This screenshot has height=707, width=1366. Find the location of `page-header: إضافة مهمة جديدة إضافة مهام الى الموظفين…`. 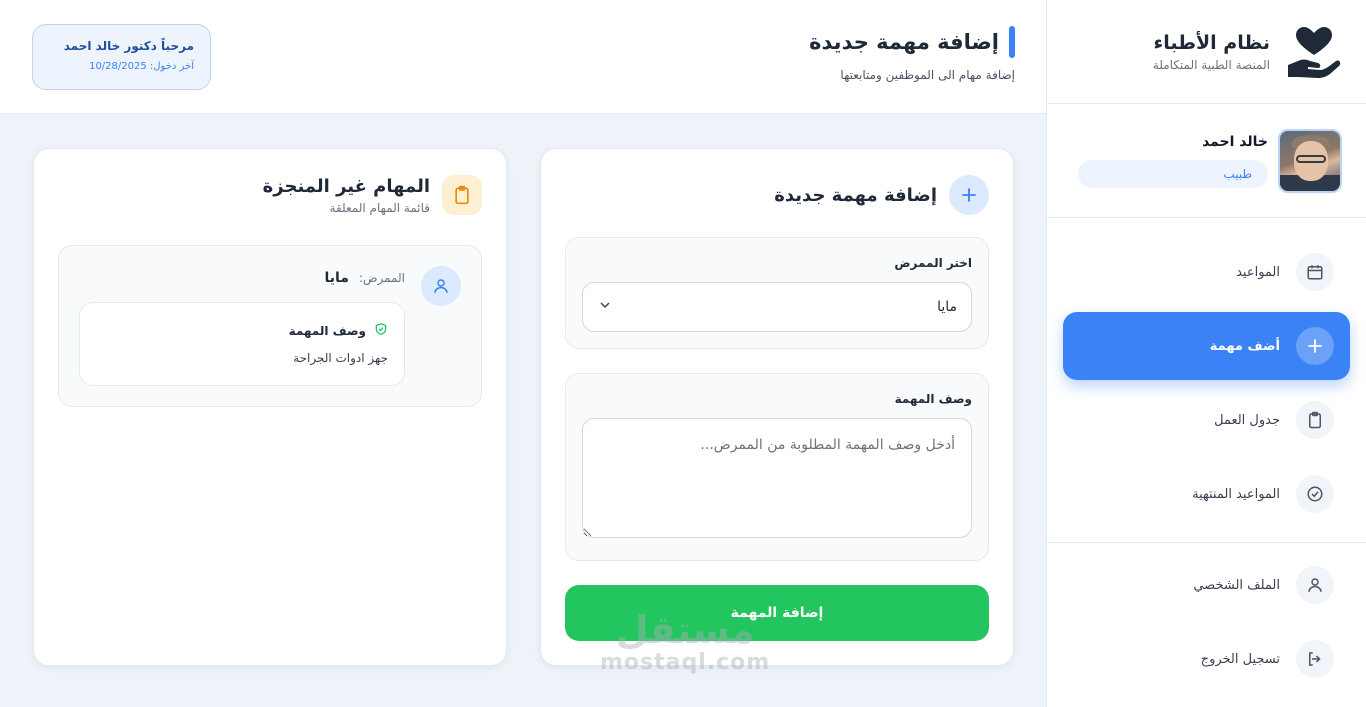

page-header: إضافة مهمة جديدة إضافة مهام الى الموظفين… is located at coordinates (523, 57).